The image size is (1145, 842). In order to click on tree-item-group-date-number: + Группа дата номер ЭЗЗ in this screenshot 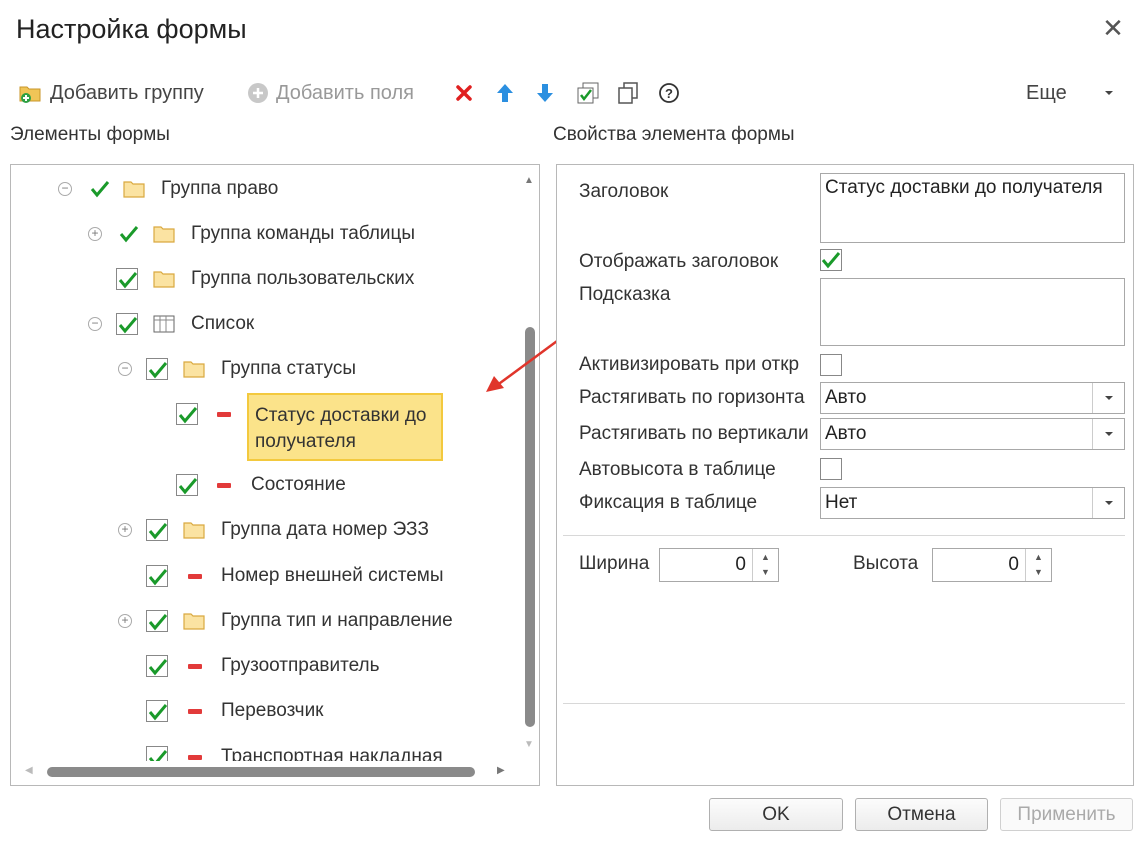, I will do `click(261, 530)`.